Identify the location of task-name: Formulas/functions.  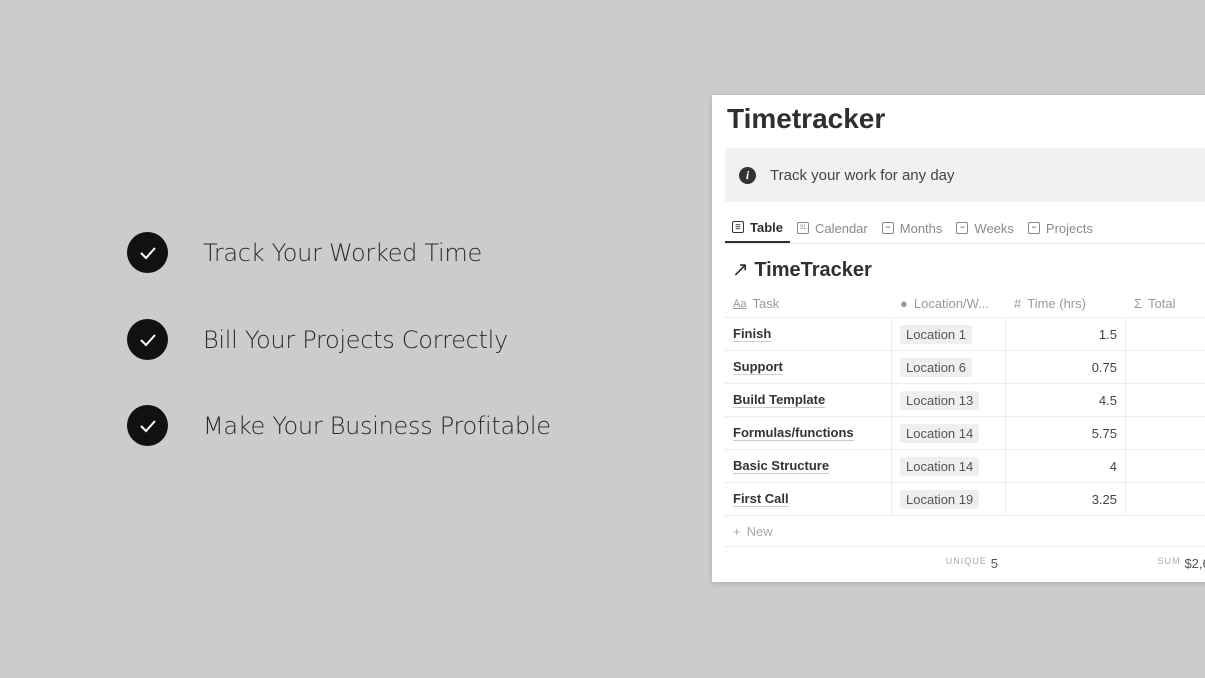
(793, 433).